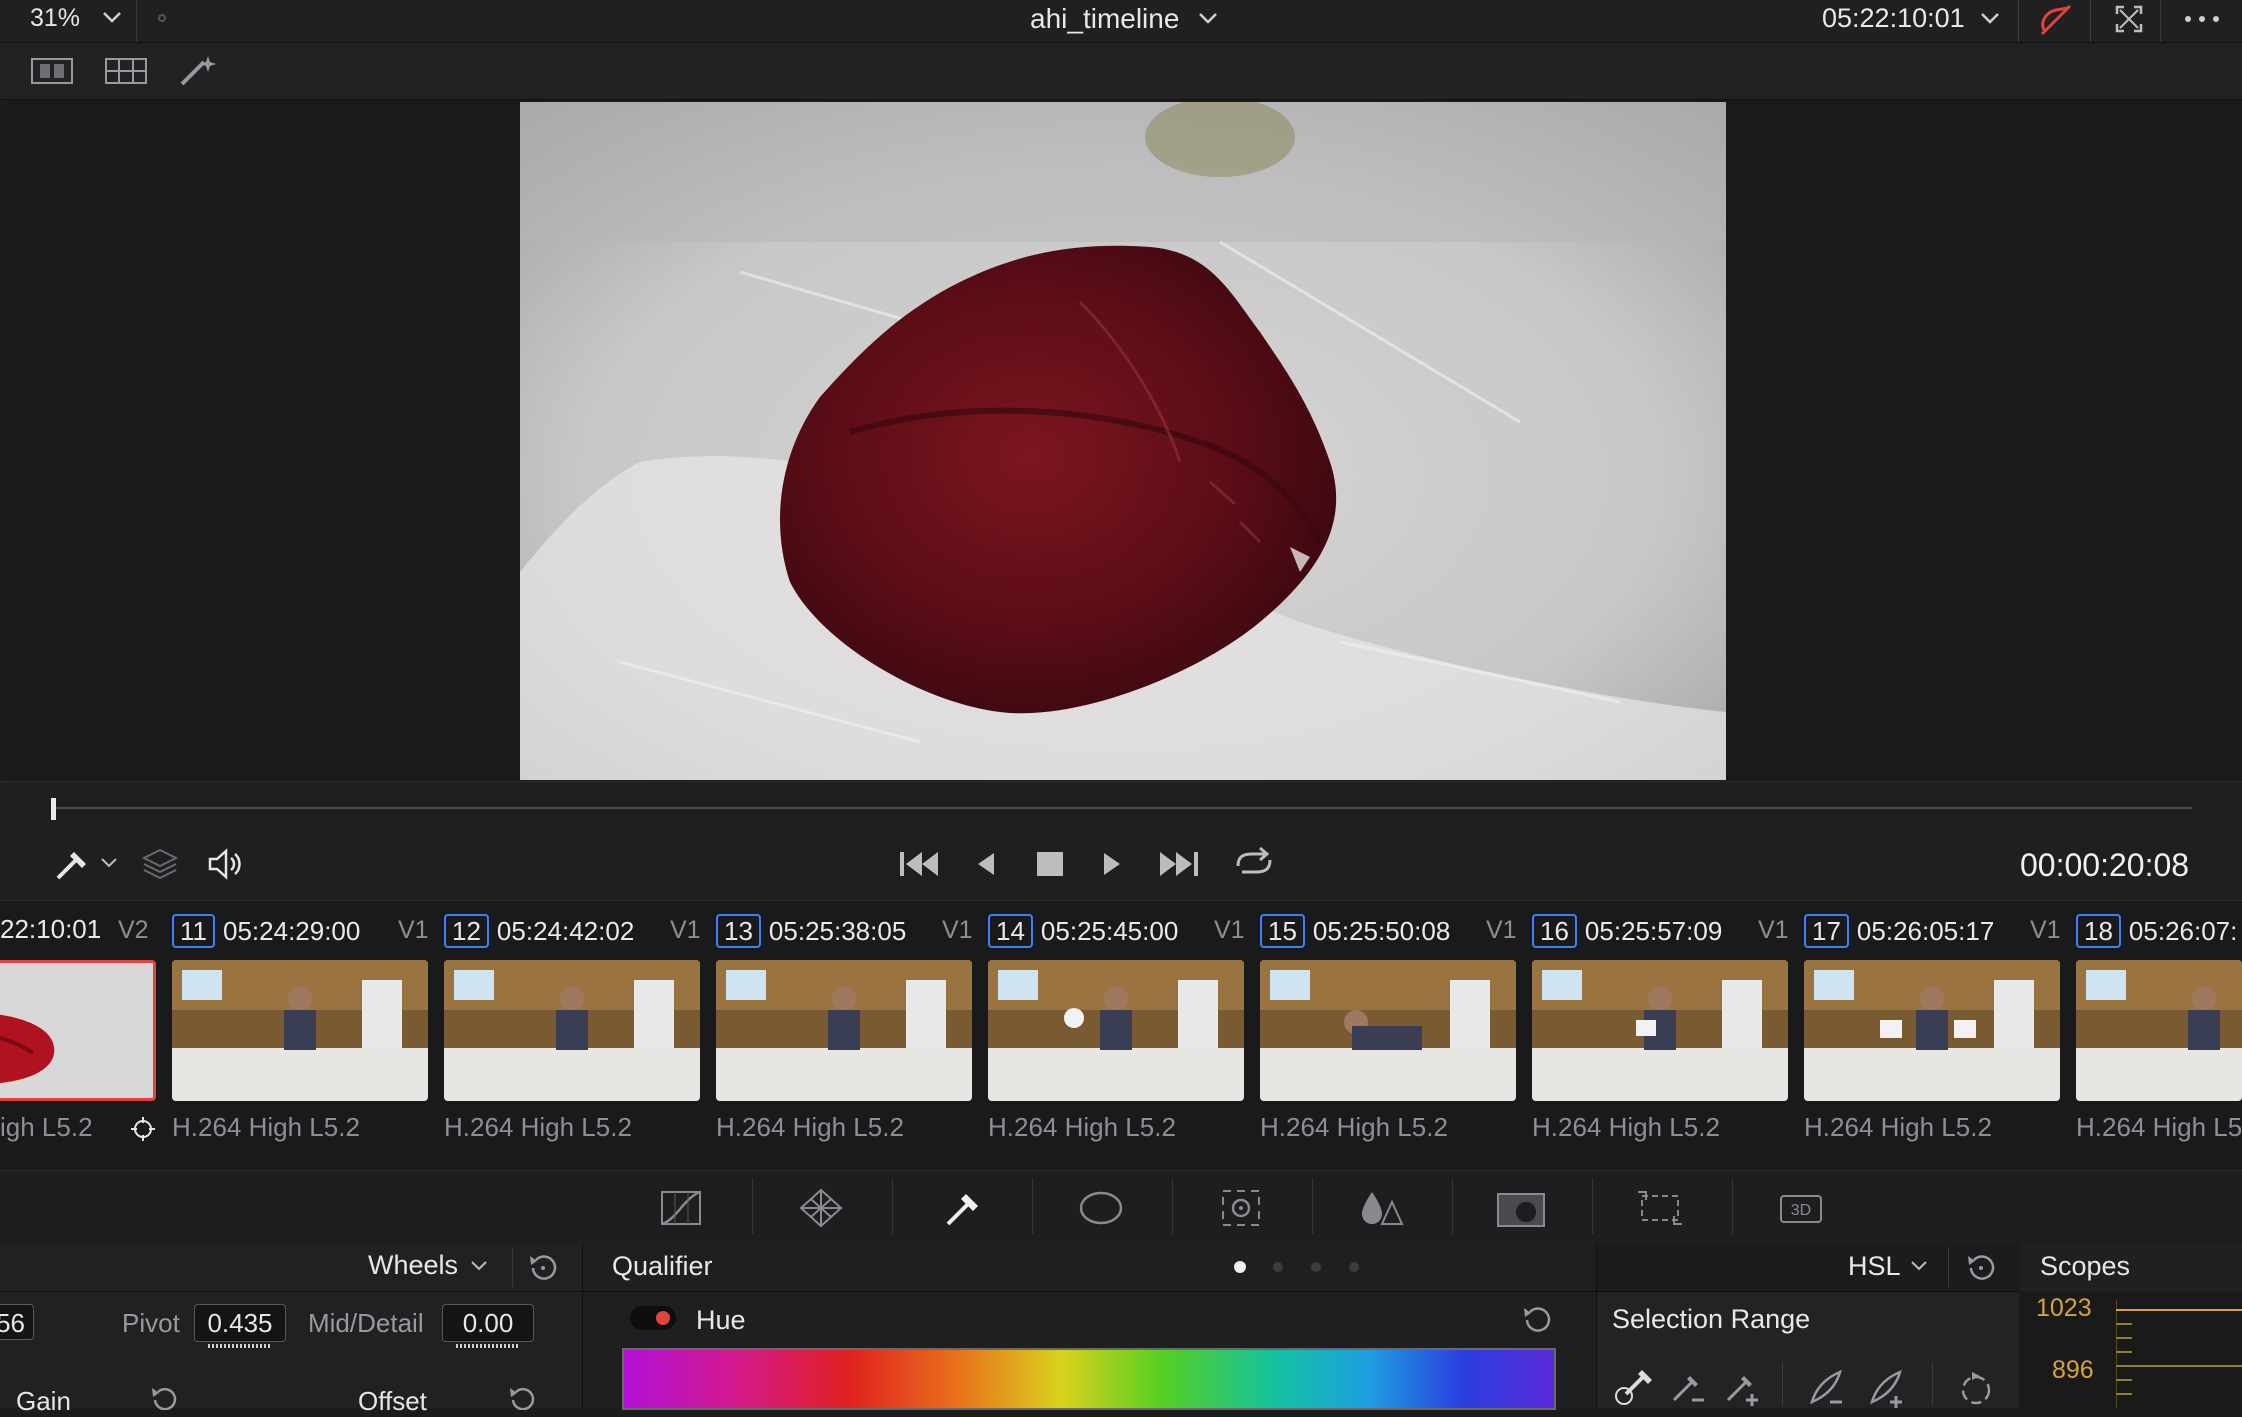 The height and width of the screenshot is (1417, 2242). Describe the element at coordinates (1101, 1208) in the screenshot. I see `window-icon` at that location.